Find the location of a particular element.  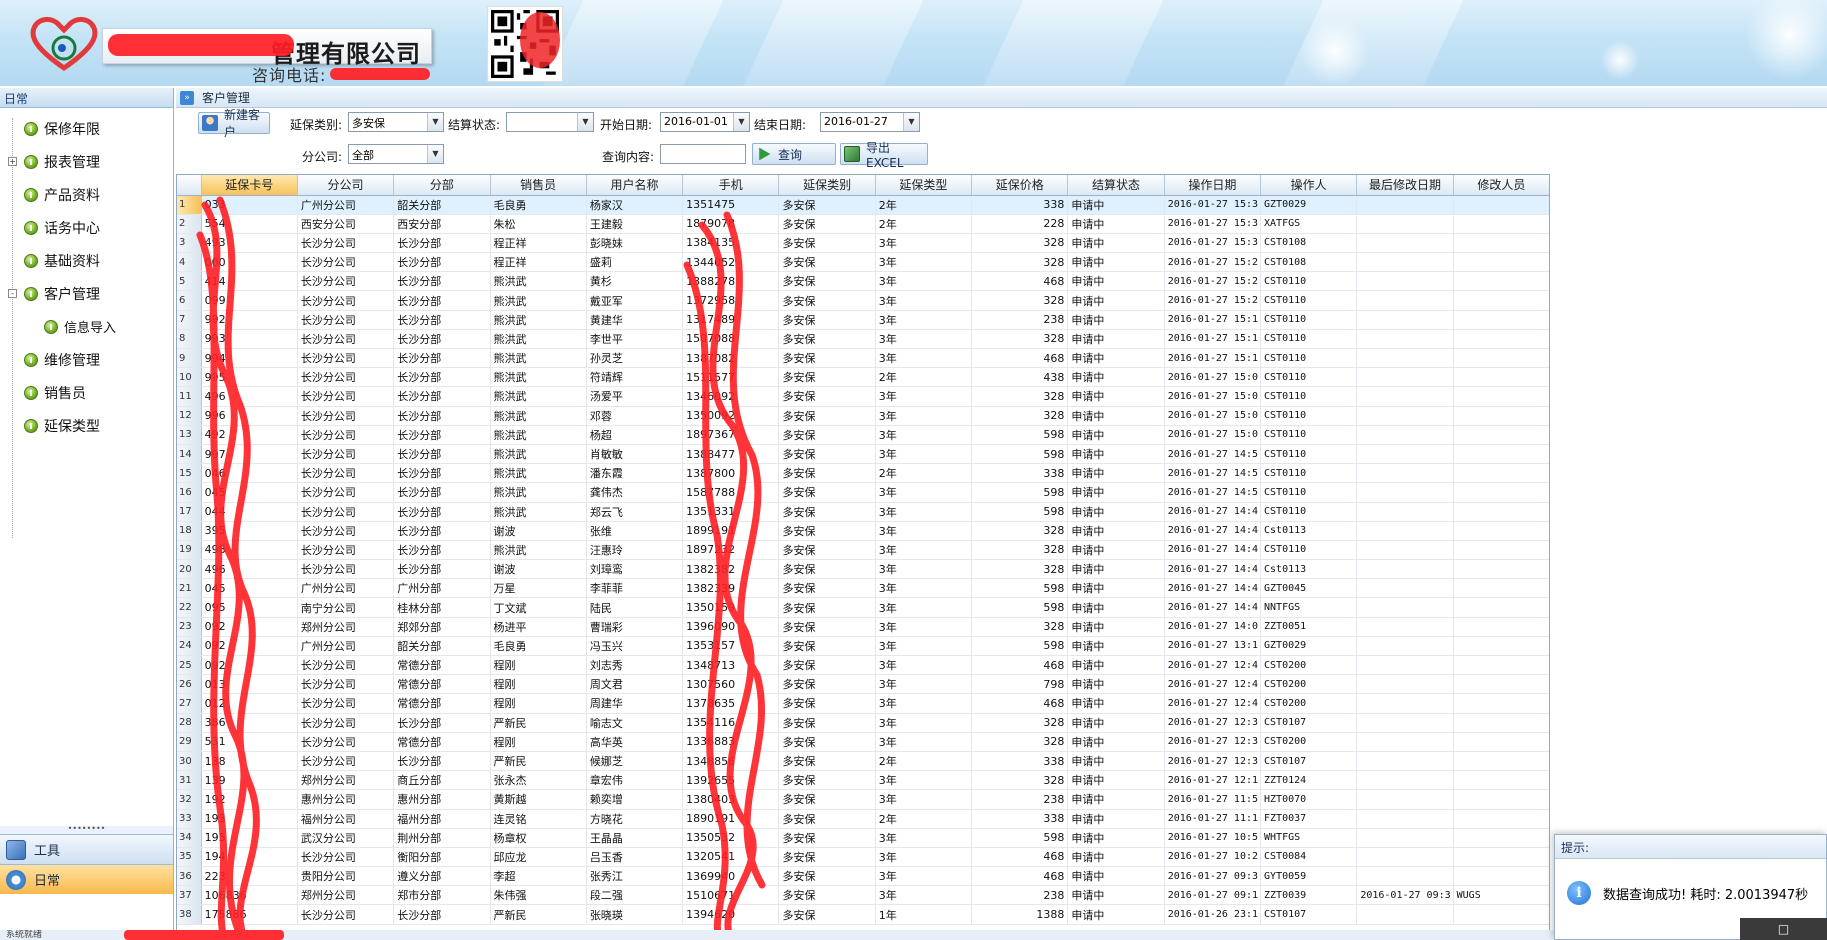

branch-select: 全部 ▼ is located at coordinates (396, 154).